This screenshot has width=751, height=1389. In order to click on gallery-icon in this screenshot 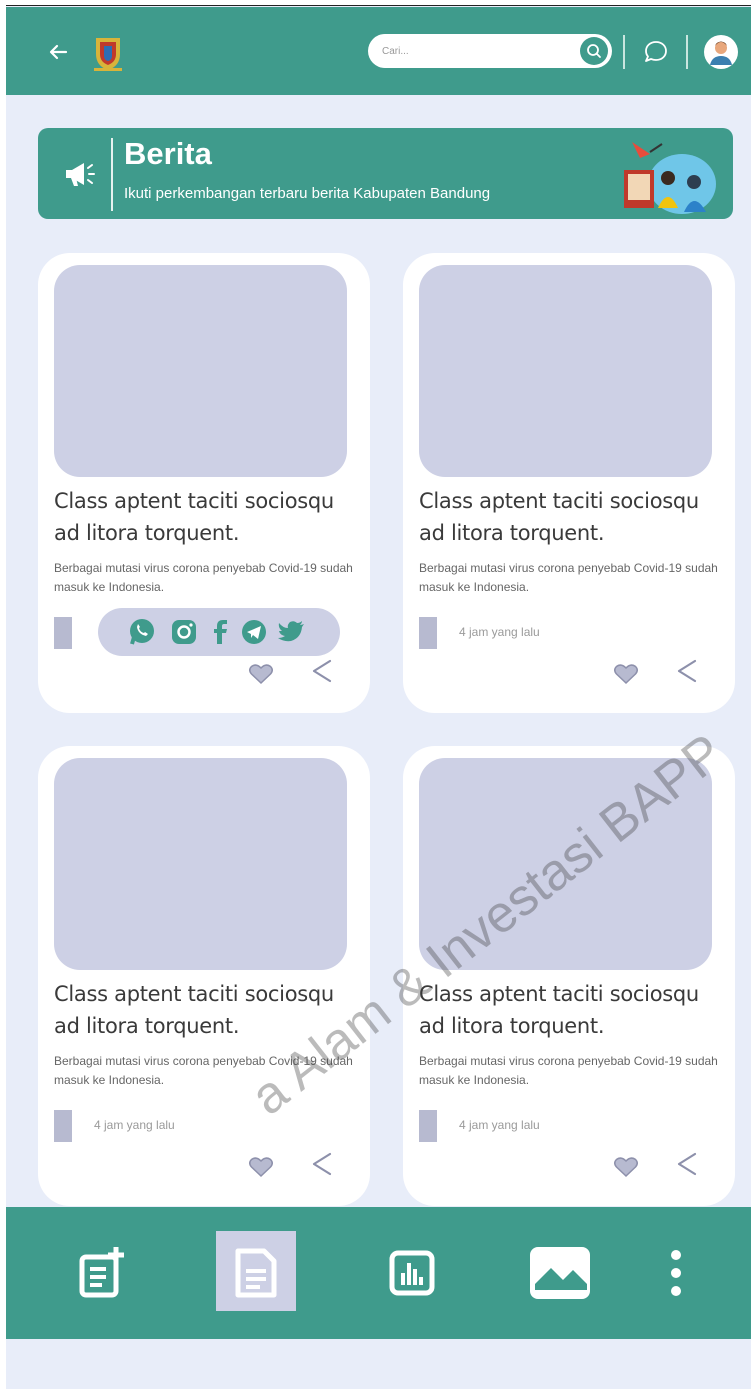, I will do `click(560, 1273)`.